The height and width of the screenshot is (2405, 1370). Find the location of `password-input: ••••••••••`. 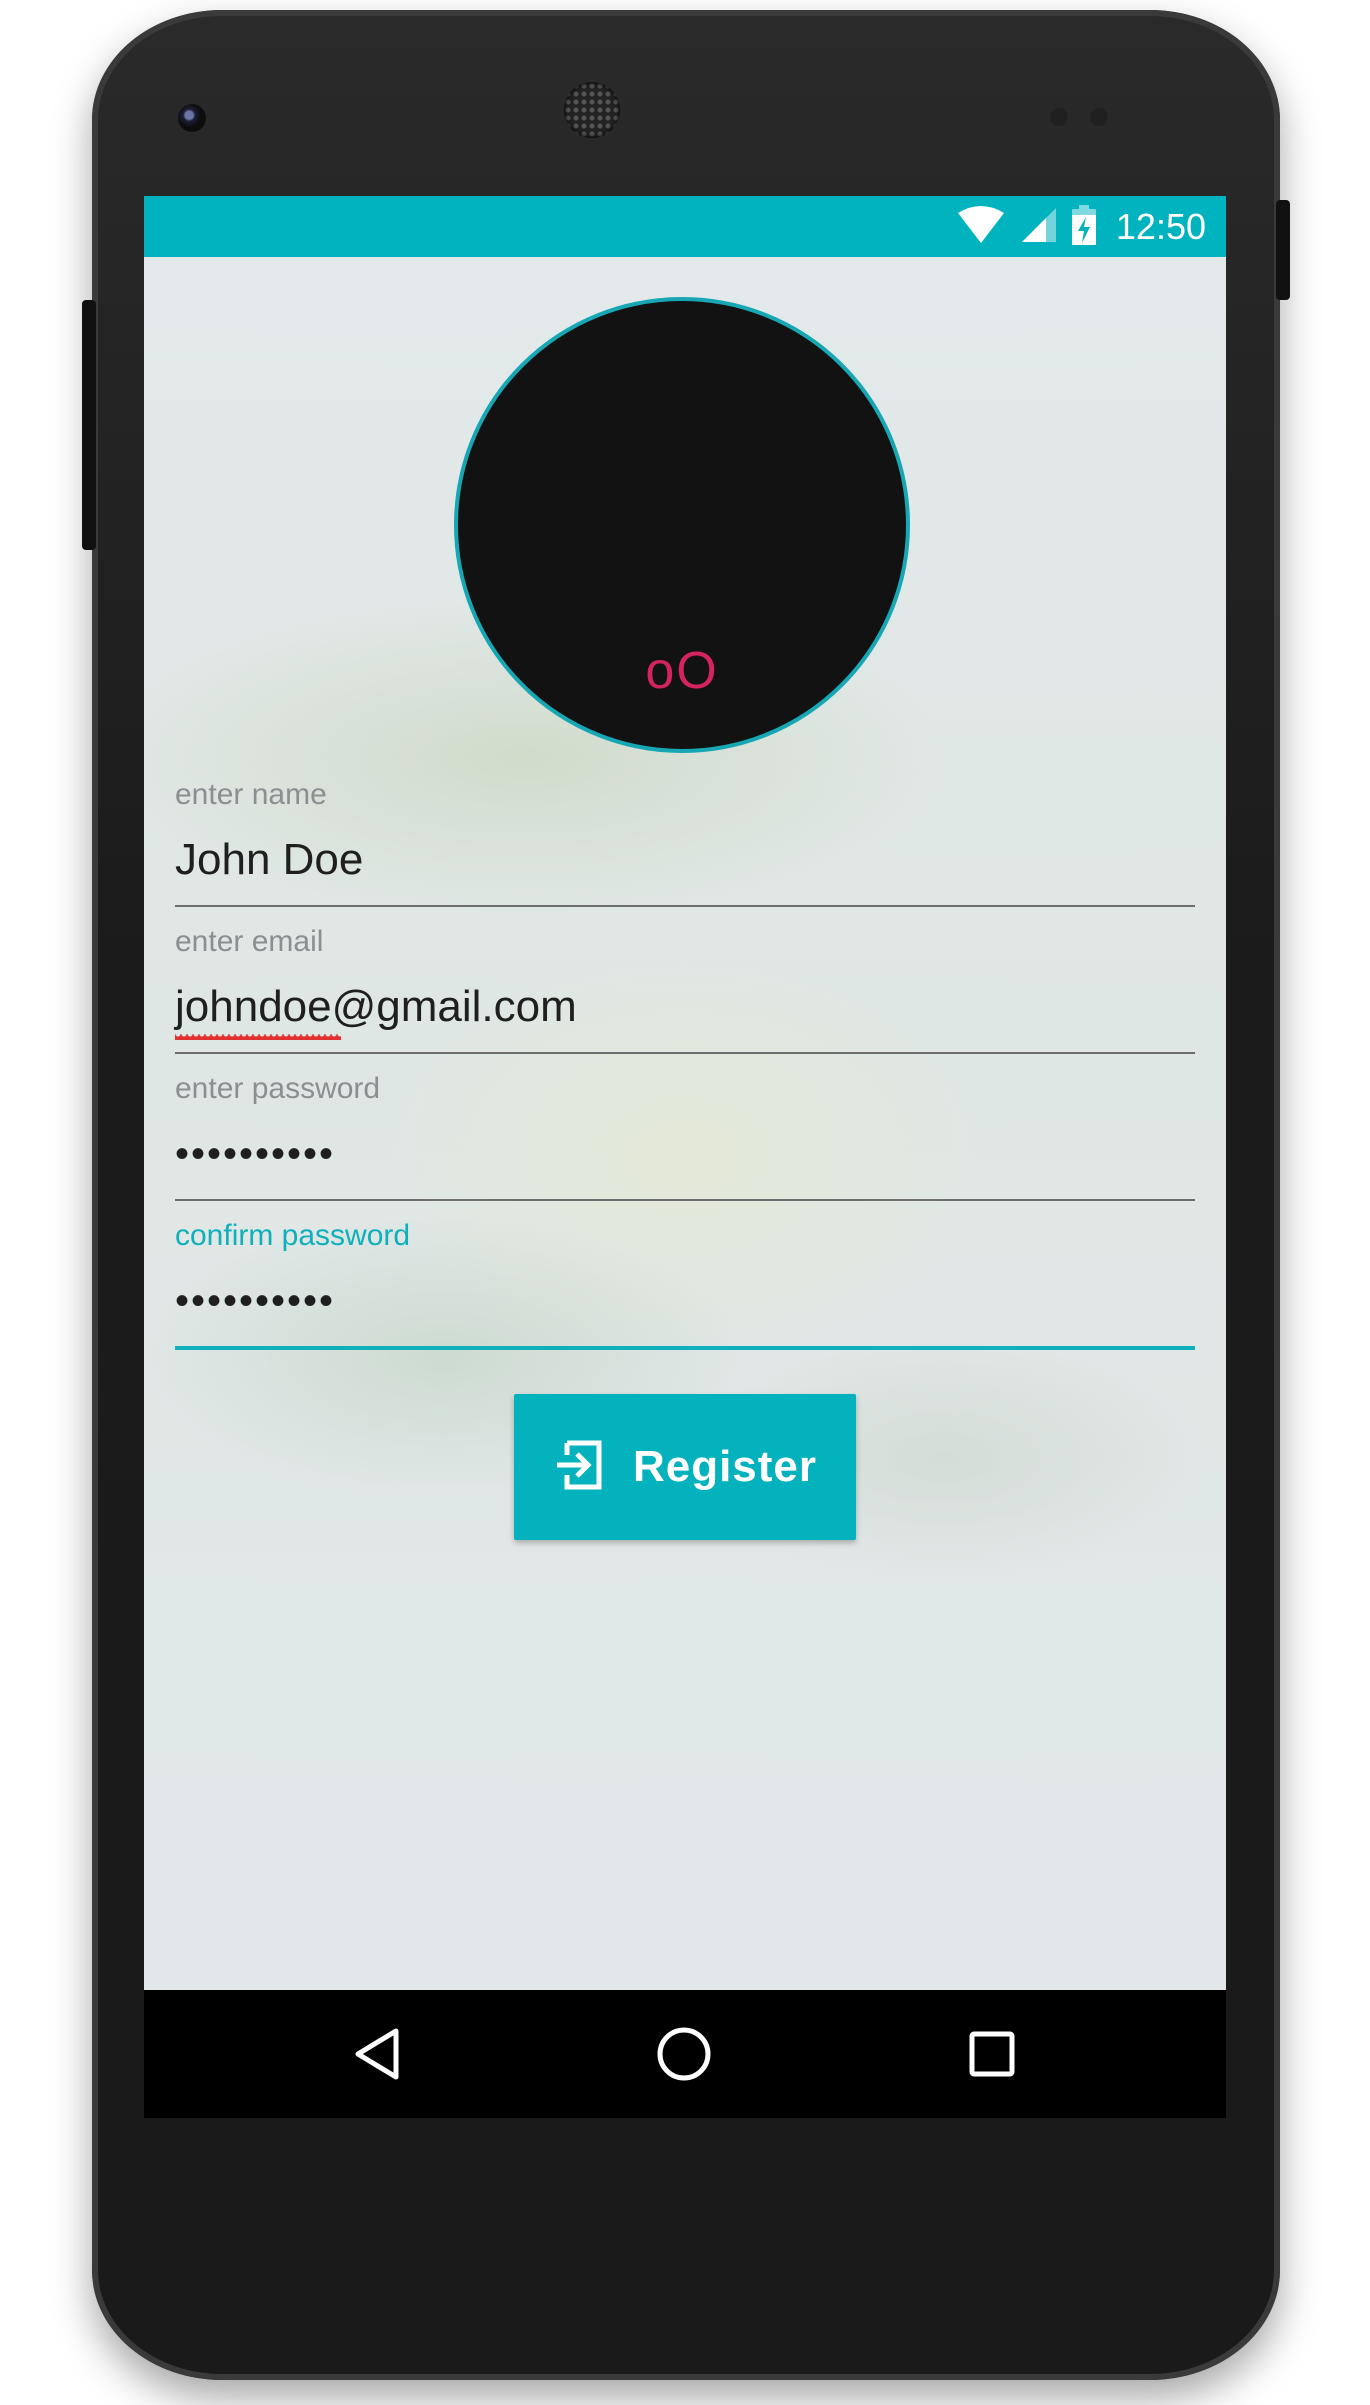

password-input: •••••••••• is located at coordinates (685, 1154).